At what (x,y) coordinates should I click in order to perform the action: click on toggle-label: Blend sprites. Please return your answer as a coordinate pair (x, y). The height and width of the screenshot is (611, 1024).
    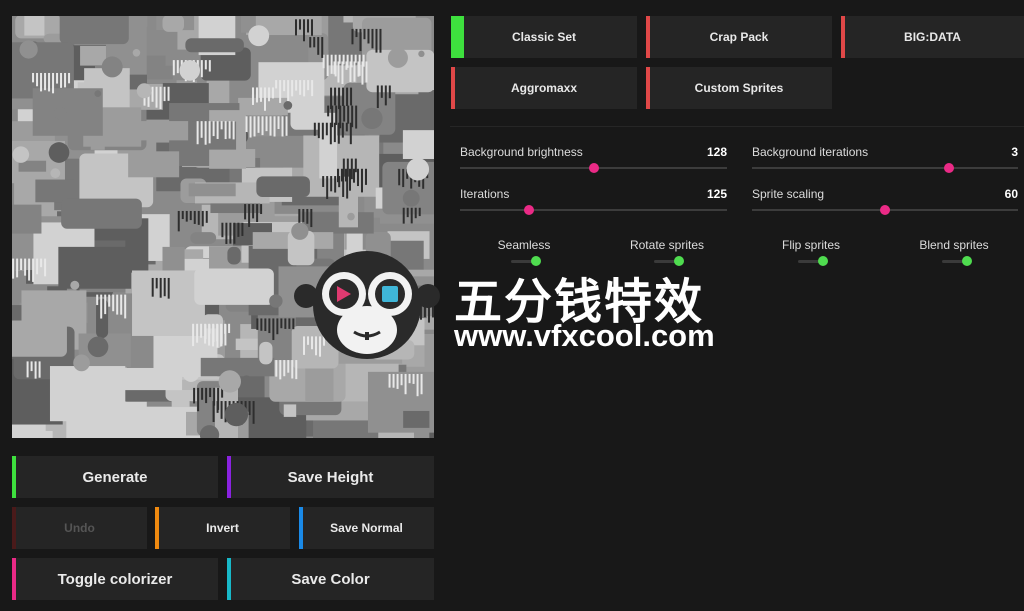
    Looking at the image, I should click on (954, 245).